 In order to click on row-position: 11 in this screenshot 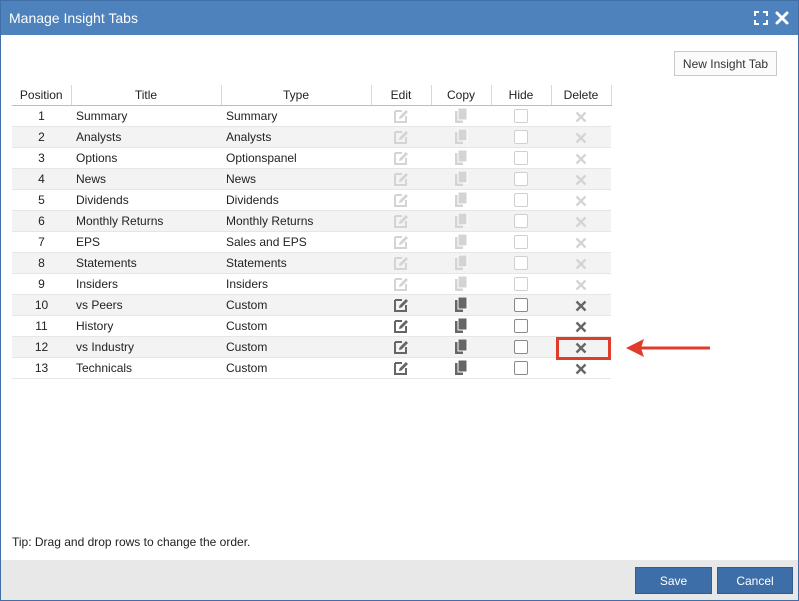, I will do `click(41, 326)`.